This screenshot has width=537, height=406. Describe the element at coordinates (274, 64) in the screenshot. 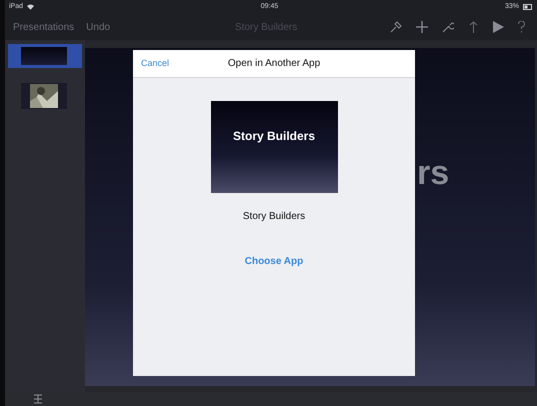

I see `dialog-title: Open in Another App` at that location.